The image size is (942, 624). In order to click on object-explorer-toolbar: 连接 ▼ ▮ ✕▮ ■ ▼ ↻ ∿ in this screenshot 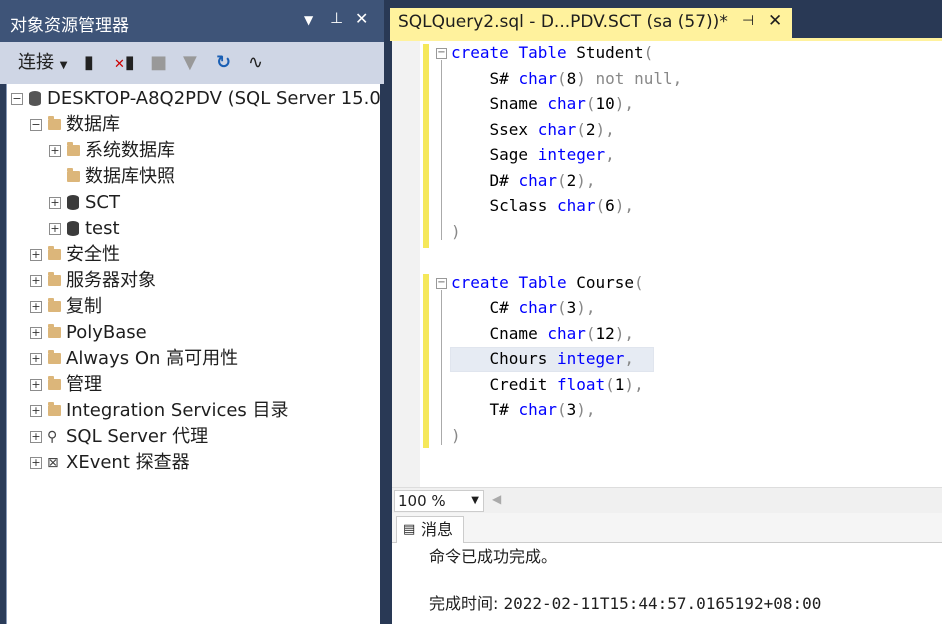, I will do `click(192, 63)`.